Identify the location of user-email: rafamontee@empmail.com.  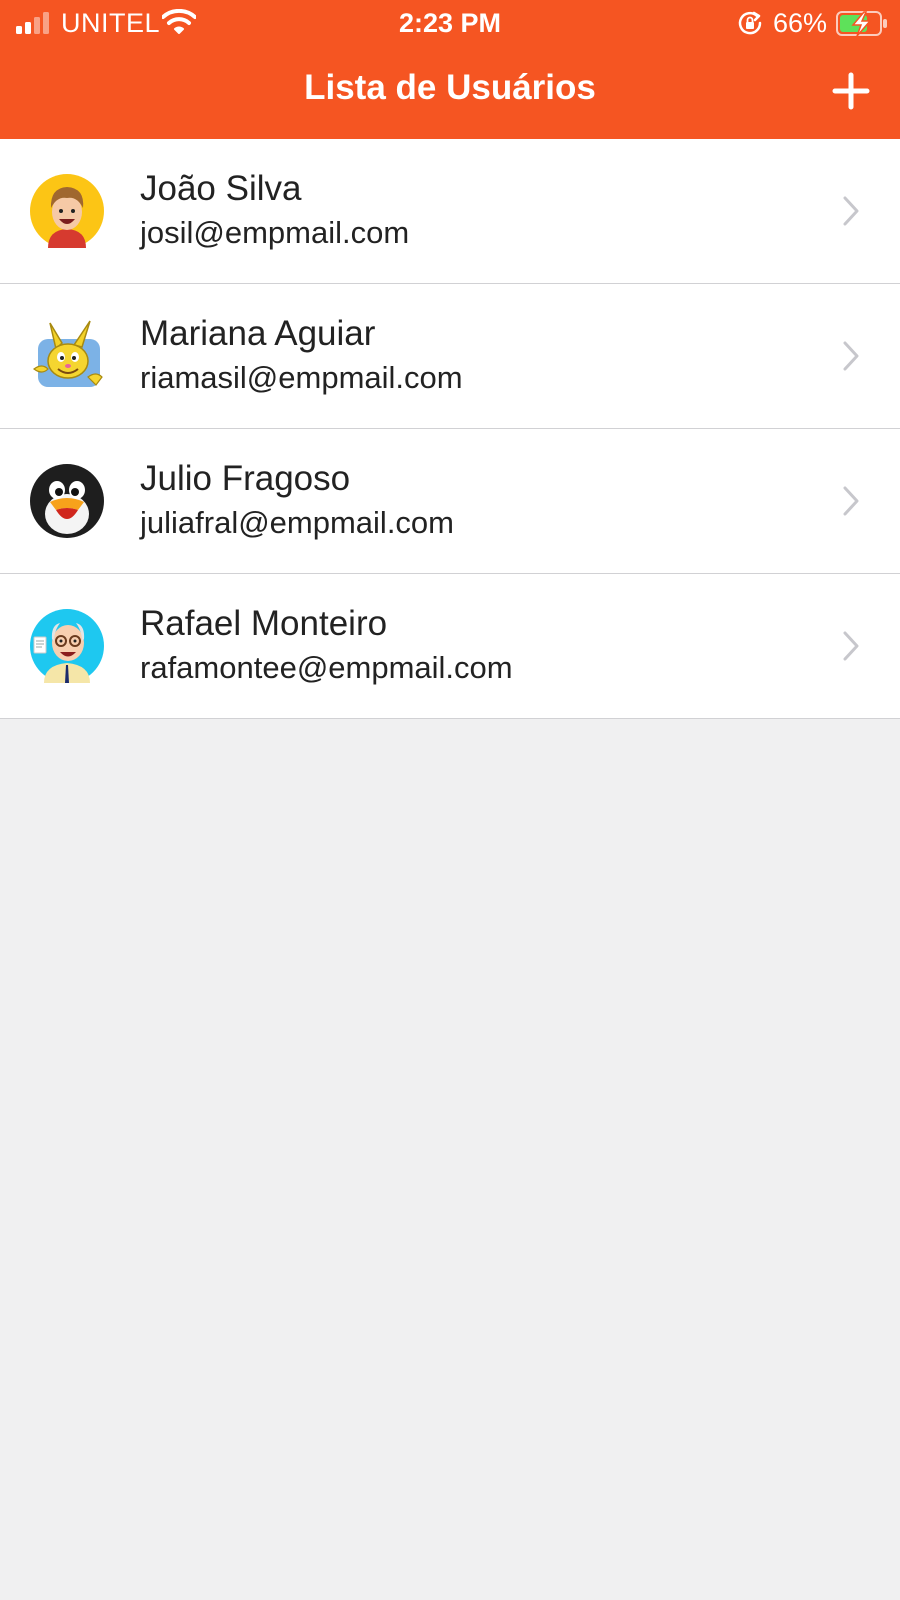
(326, 667).